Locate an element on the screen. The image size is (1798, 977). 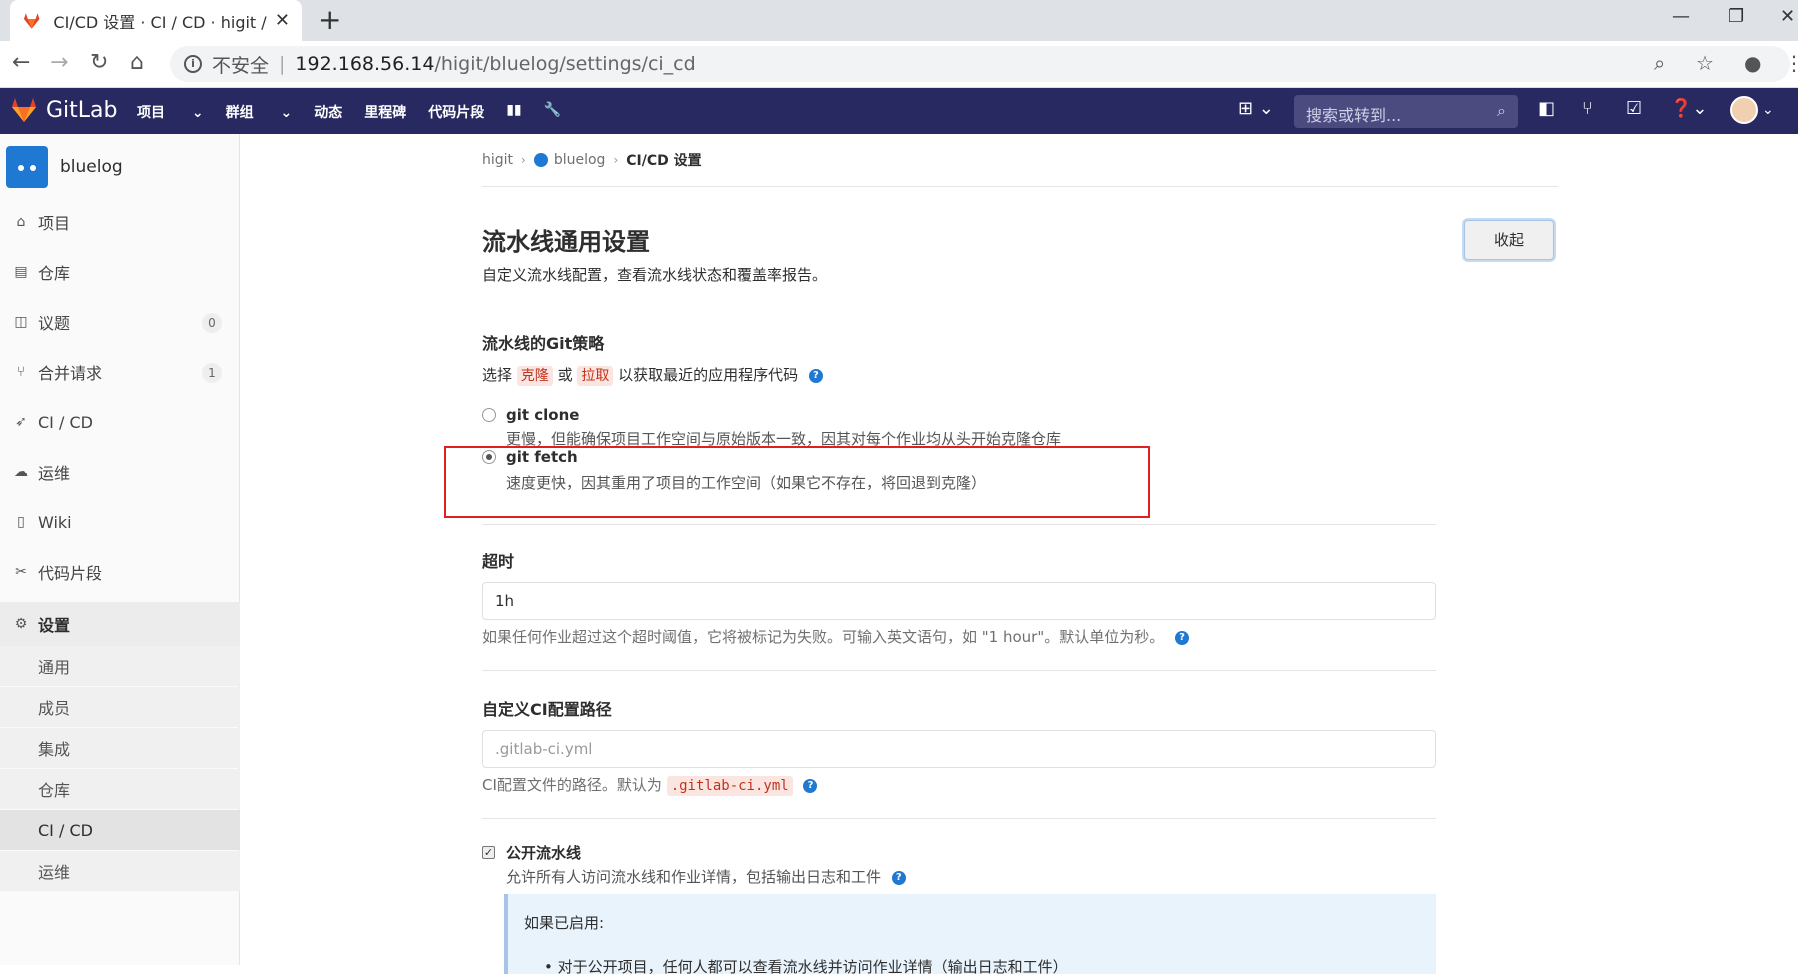
breadcrumb: higit › bluelog › CI/CD 设置 is located at coordinates (592, 160).